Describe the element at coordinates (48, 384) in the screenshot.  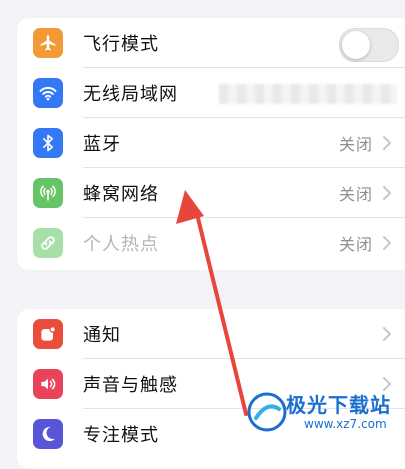
I see `sound-icon` at that location.